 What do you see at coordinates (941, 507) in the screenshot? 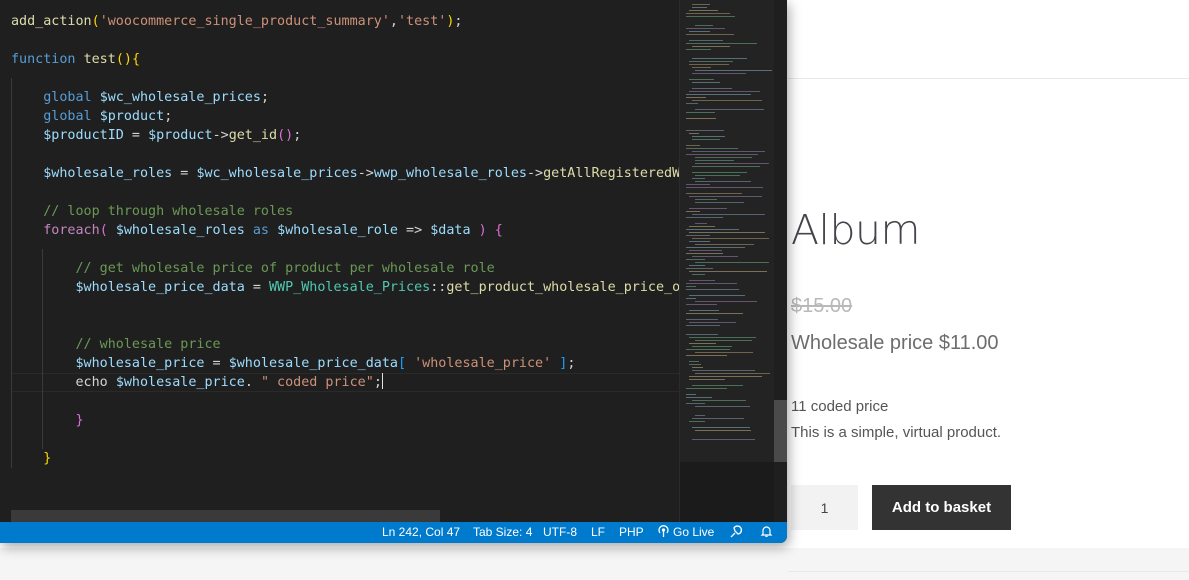
I see `add-to-basket-button: Add to basket` at bounding box center [941, 507].